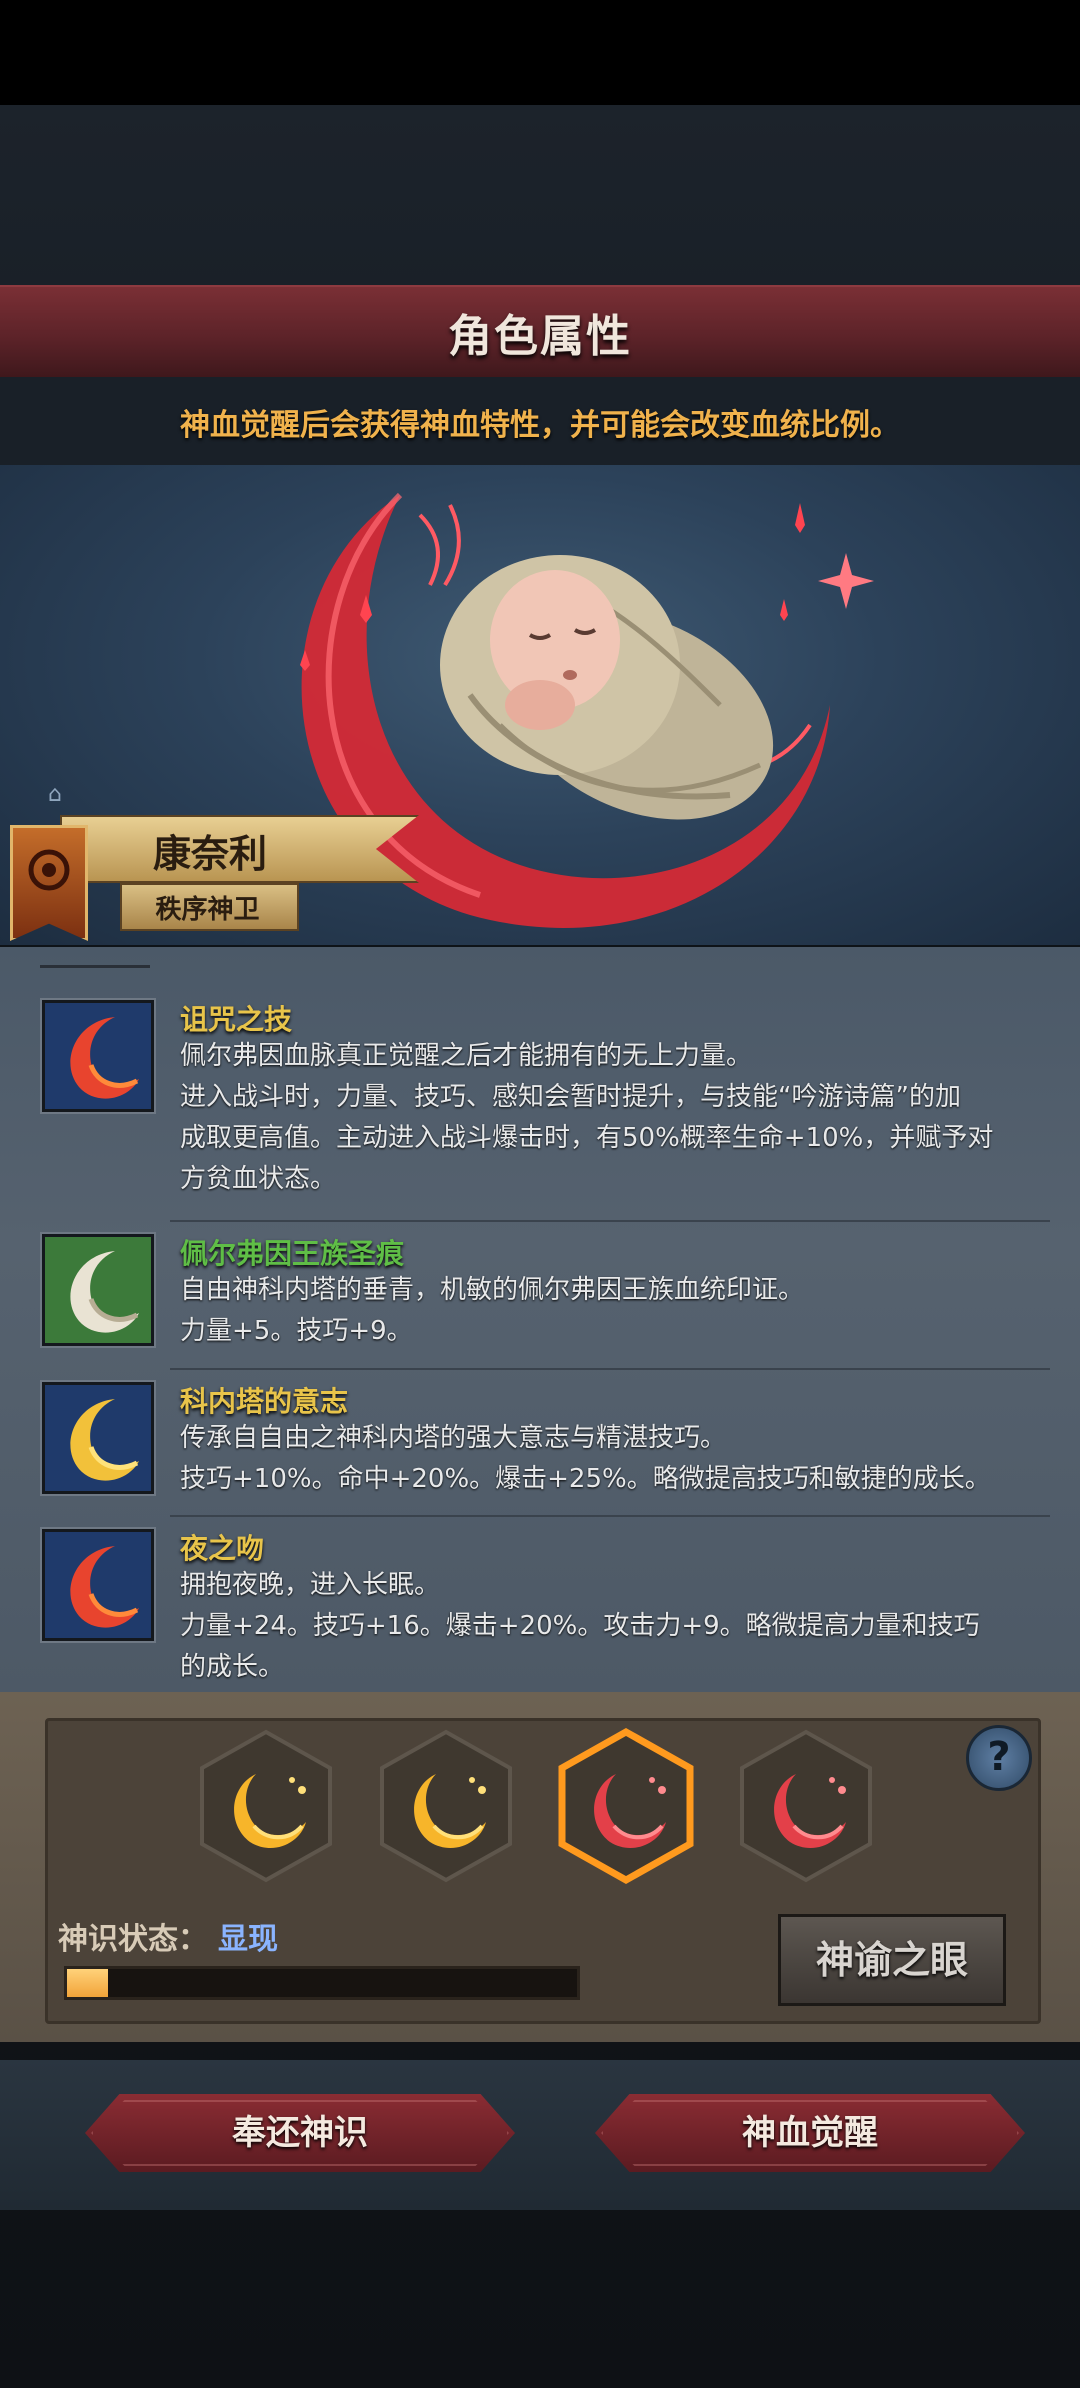 This screenshot has height=2388, width=1080. I want to click on trait-description-line: 技巧+10%。命中+20%。爆击+25%。略微提高技巧和敏捷的成长。, so click(585, 1479).